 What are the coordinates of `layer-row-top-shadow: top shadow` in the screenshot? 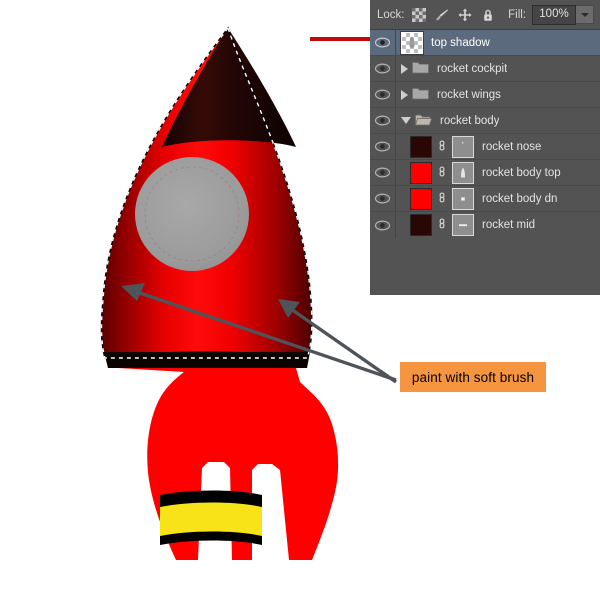 It's located at (485, 43).